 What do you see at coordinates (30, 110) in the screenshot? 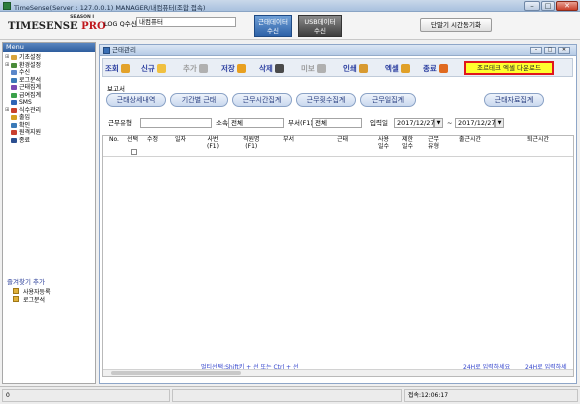
I see `menu-item-label: 식수관리` at bounding box center [30, 110].